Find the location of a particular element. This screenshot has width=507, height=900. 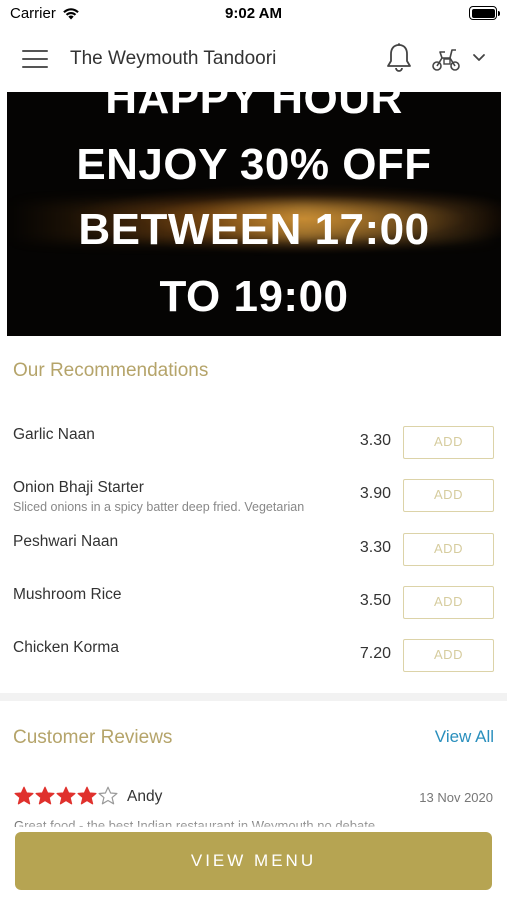

item-name: Mushroom Rice is located at coordinates (67, 594).